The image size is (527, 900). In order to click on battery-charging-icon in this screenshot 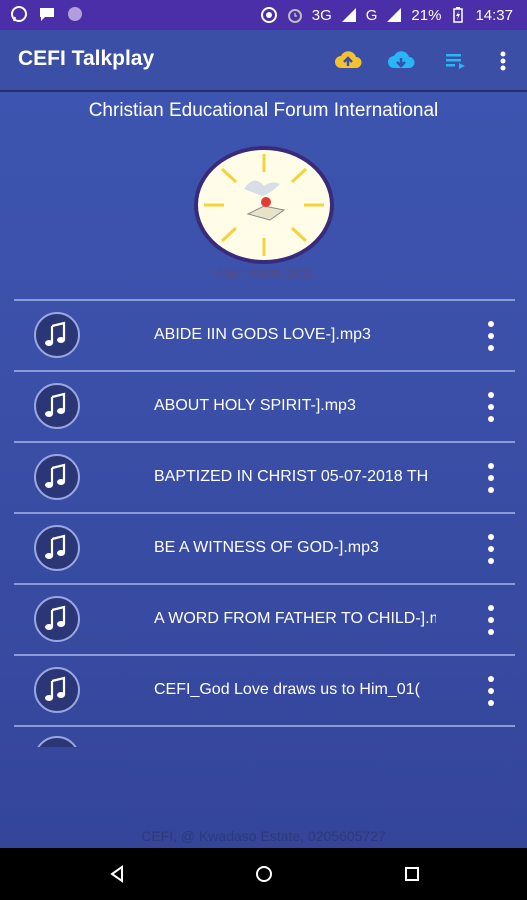, I will do `click(458, 15)`.